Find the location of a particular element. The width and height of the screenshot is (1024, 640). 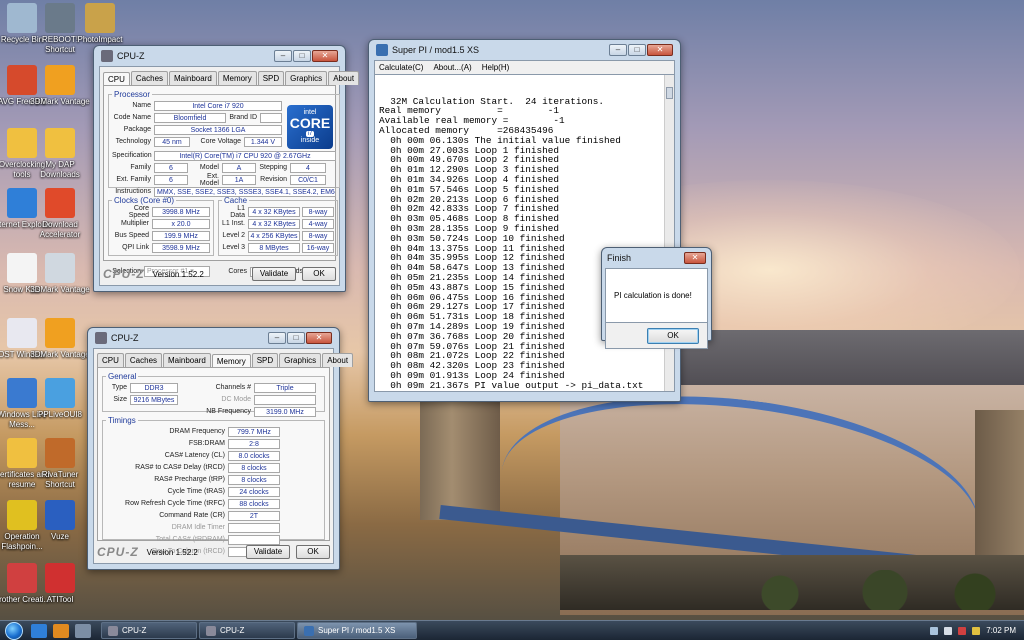

size-label: Size is located at coordinates (120, 399).